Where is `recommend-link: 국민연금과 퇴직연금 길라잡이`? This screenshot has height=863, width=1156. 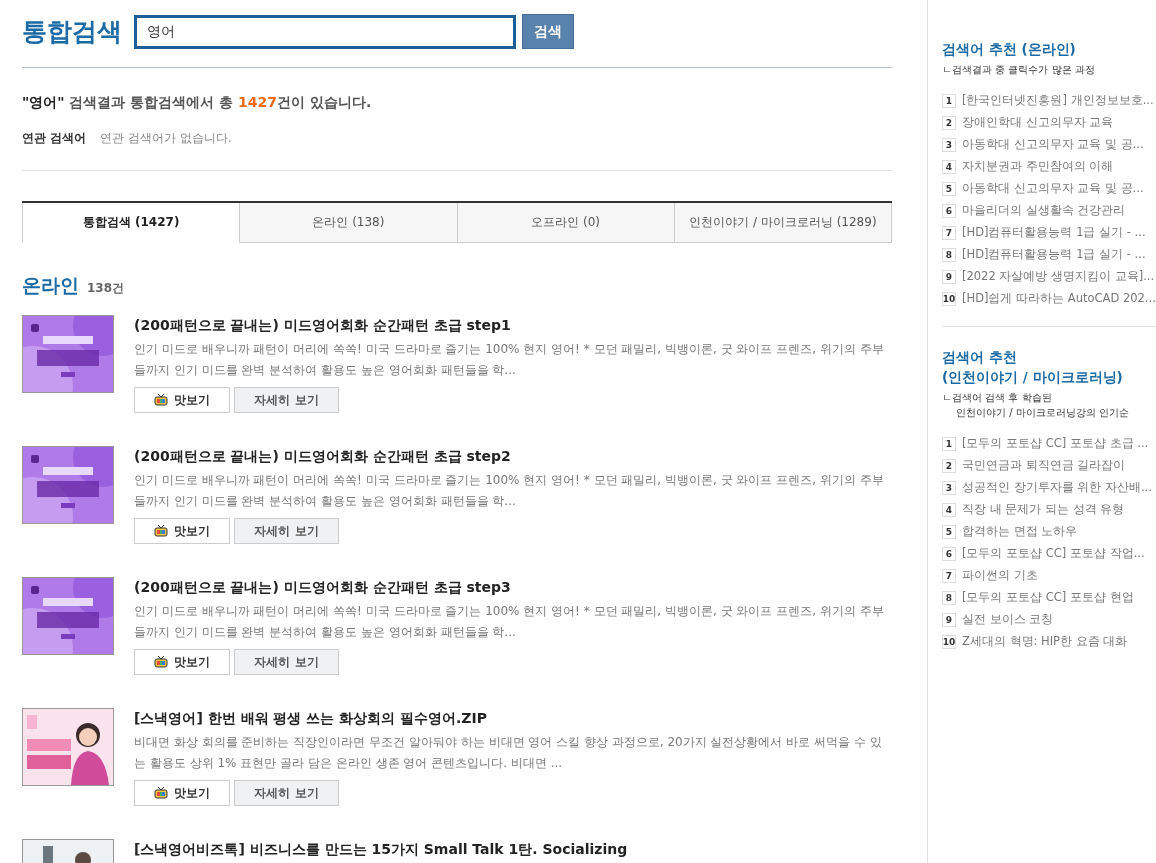 recommend-link: 국민연금과 퇴직연금 길라잡이 is located at coordinates (1044, 465).